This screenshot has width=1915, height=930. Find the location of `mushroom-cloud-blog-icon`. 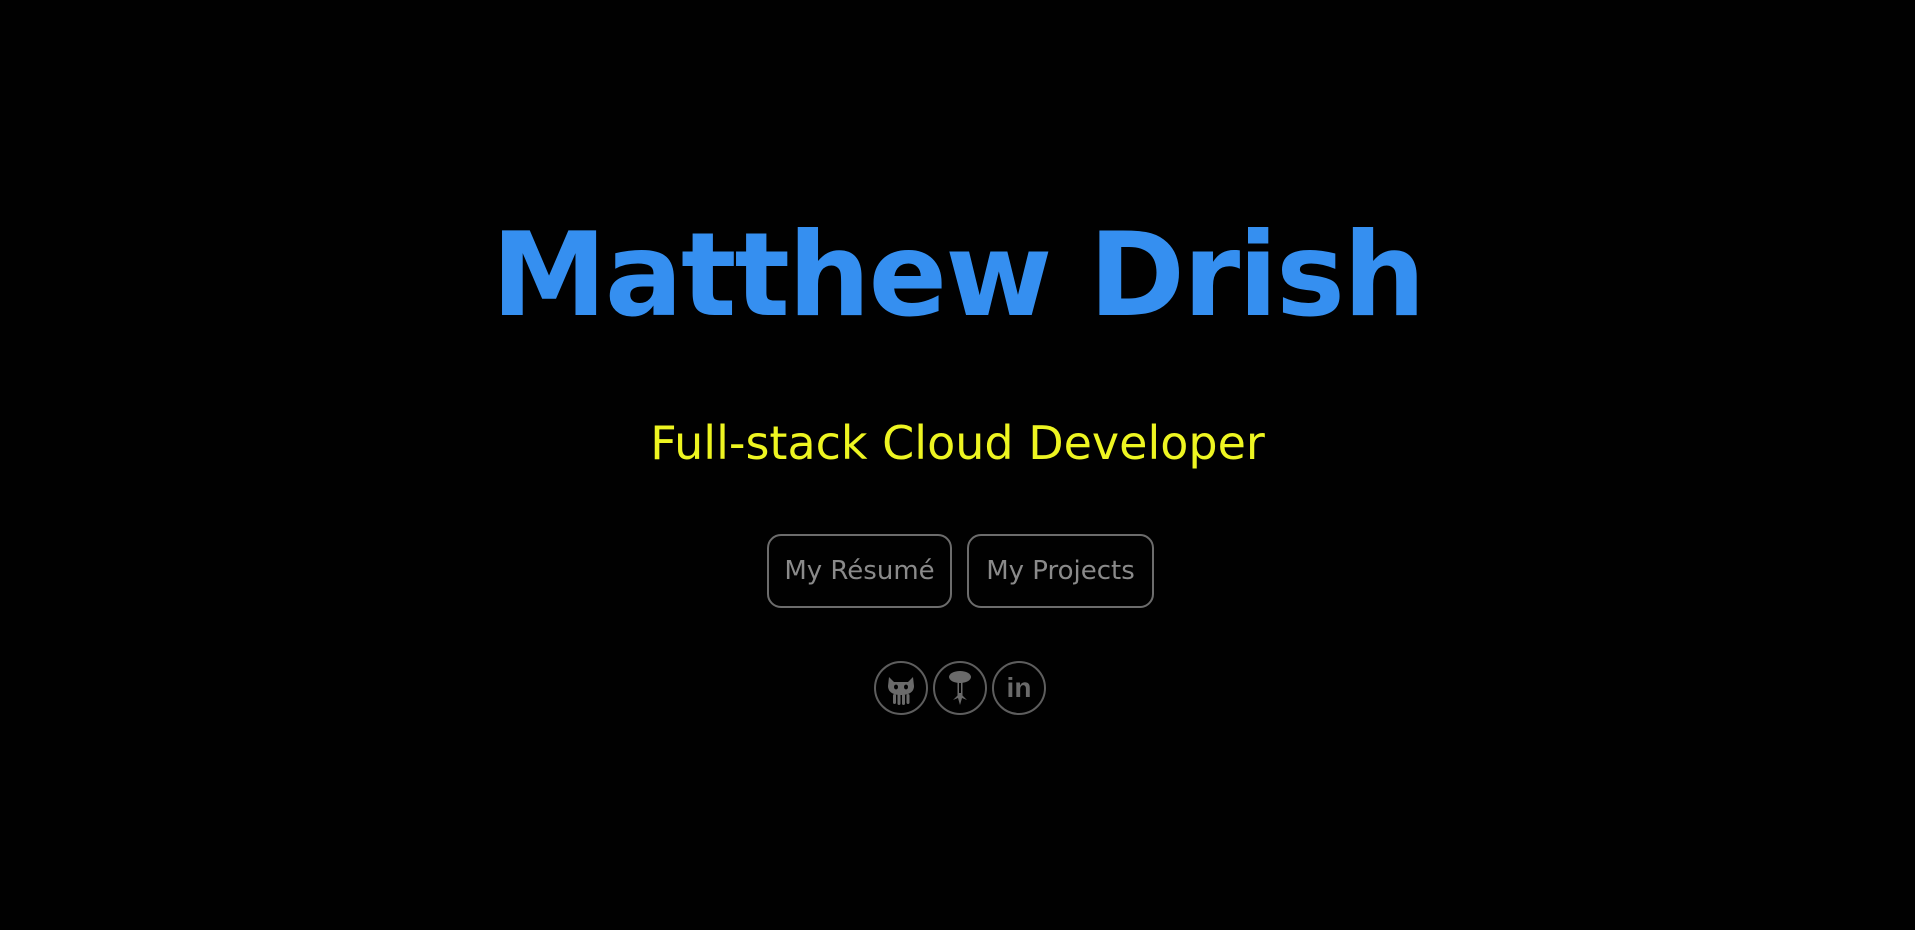

mushroom-cloud-blog-icon is located at coordinates (960, 688).